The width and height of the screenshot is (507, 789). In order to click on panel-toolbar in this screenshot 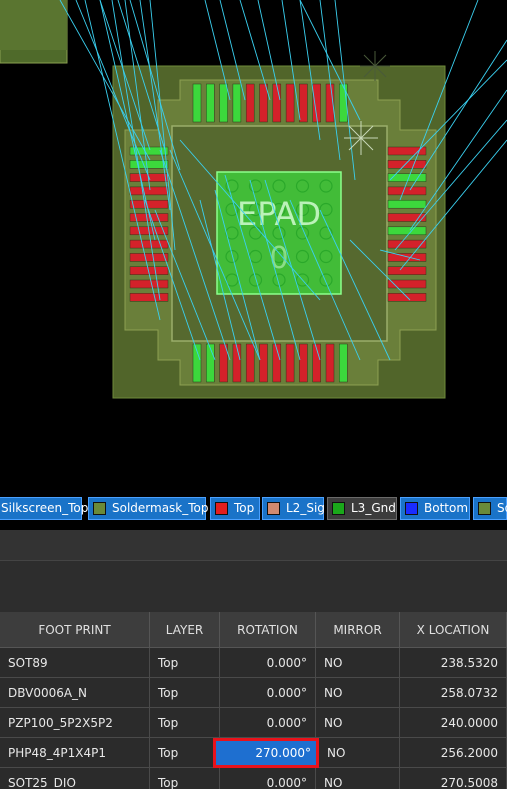, I will do `click(253, 545)`.